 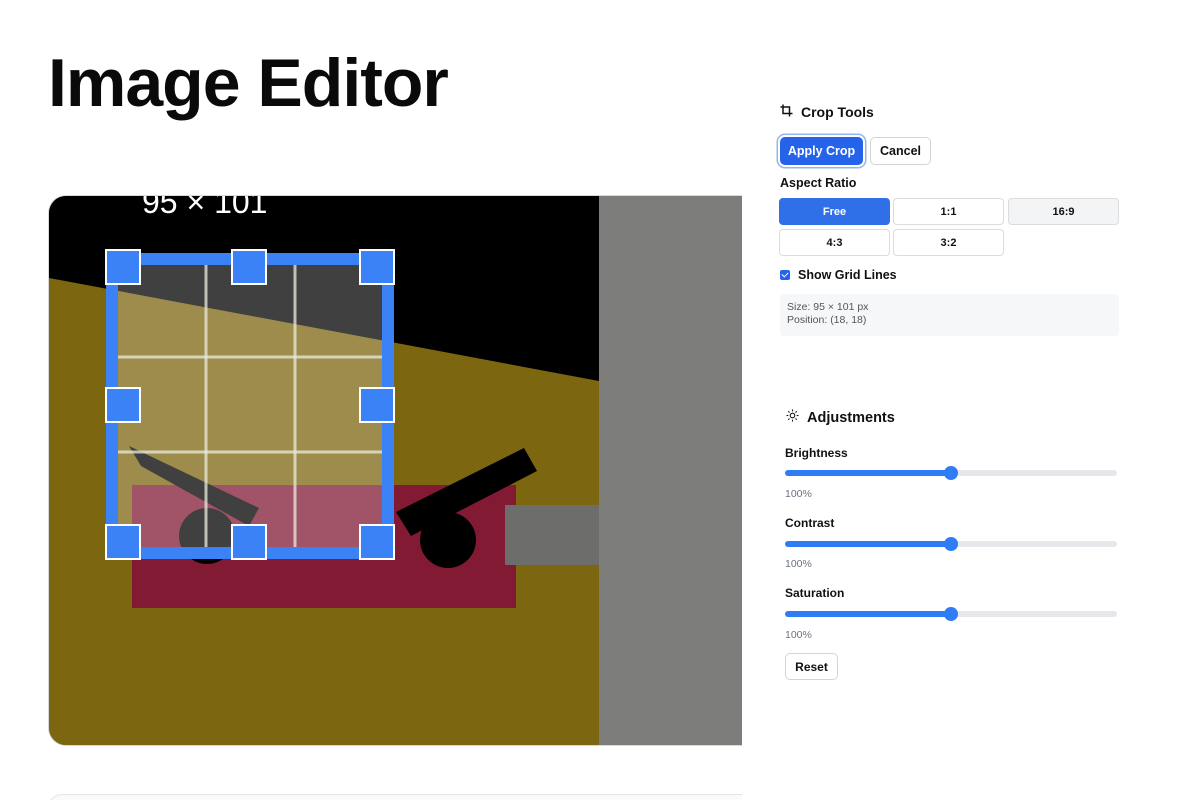 What do you see at coordinates (248, 83) in the screenshot?
I see `page-title: Image Editor` at bounding box center [248, 83].